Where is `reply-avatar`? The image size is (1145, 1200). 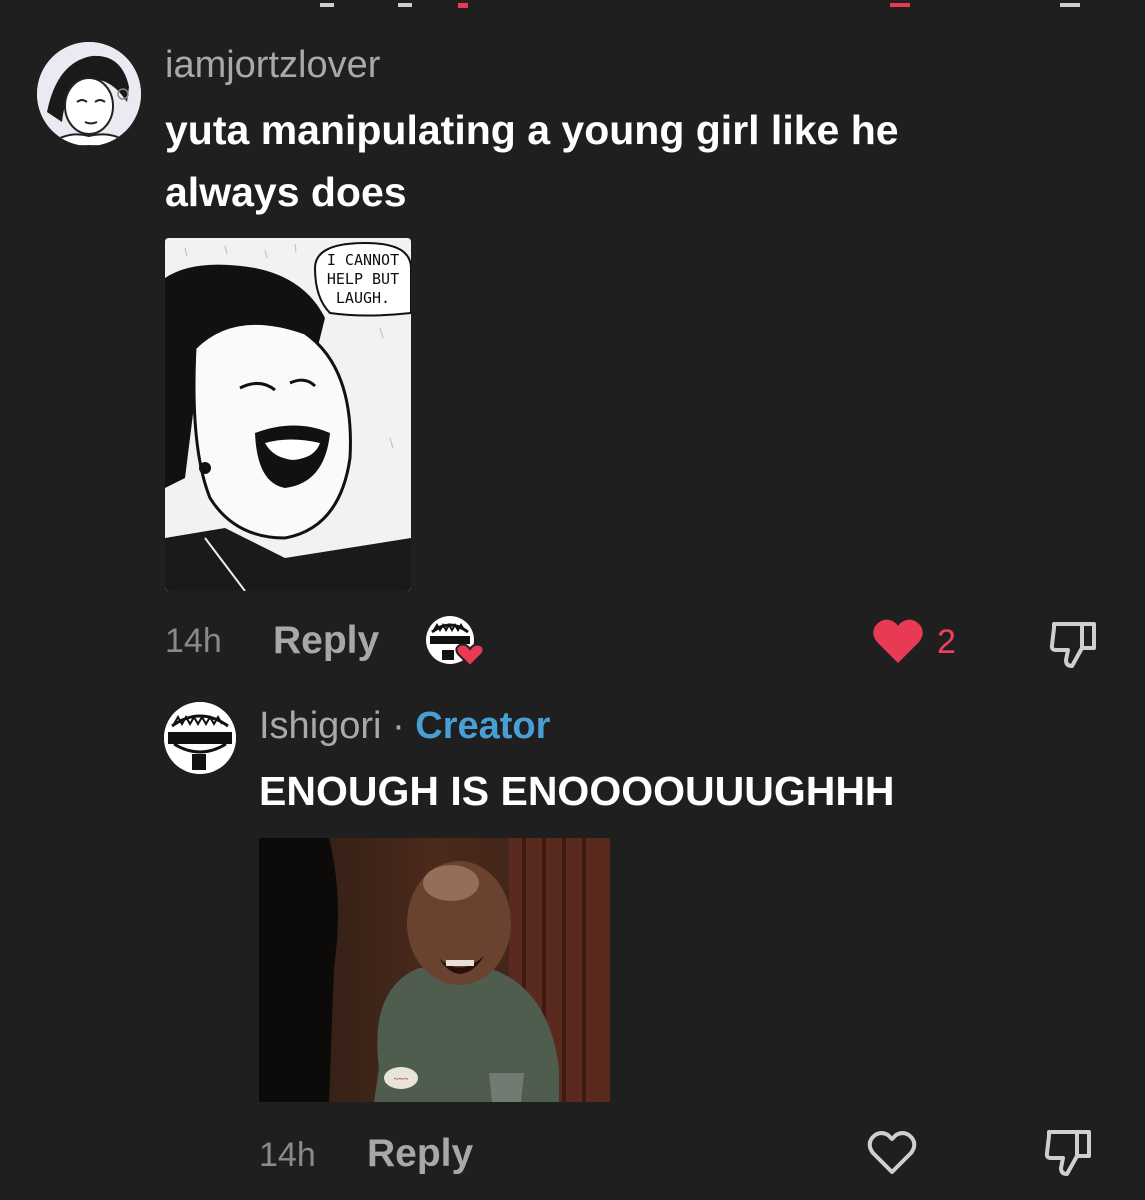
reply-avatar is located at coordinates (200, 738).